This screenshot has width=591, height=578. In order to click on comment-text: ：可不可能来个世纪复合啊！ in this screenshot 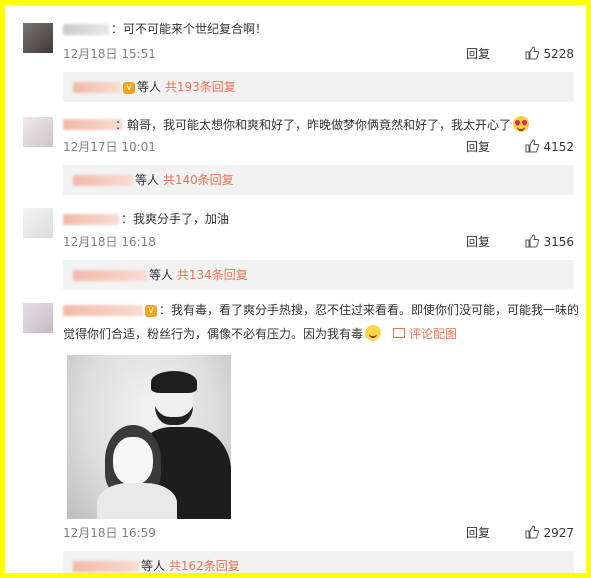, I will do `click(316, 29)`.